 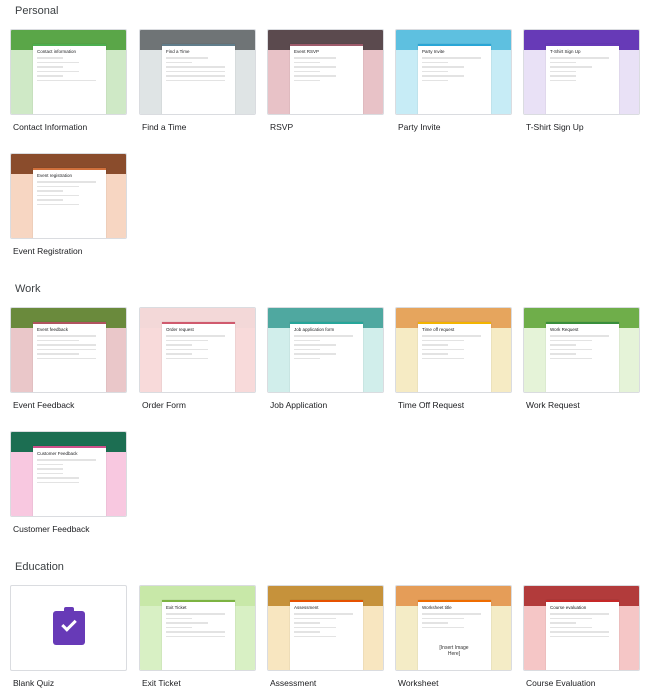 I want to click on template-label: Work Request, so click(x=553, y=405).